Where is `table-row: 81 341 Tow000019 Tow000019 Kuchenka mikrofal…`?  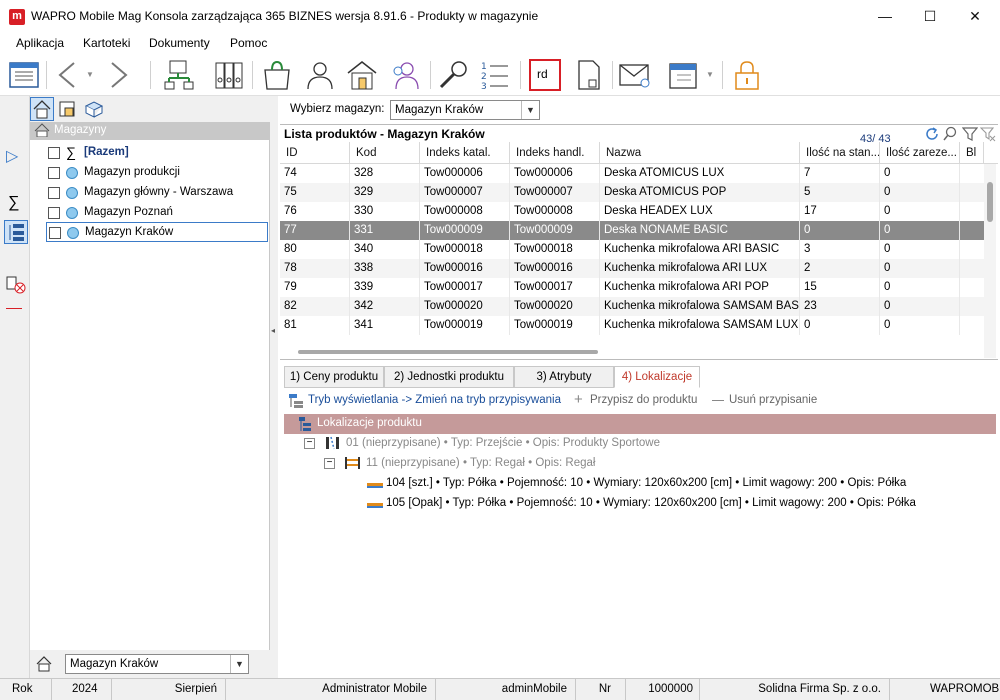 table-row: 81 341 Tow000019 Tow000019 Kuchenka mikrofal… is located at coordinates (632, 325).